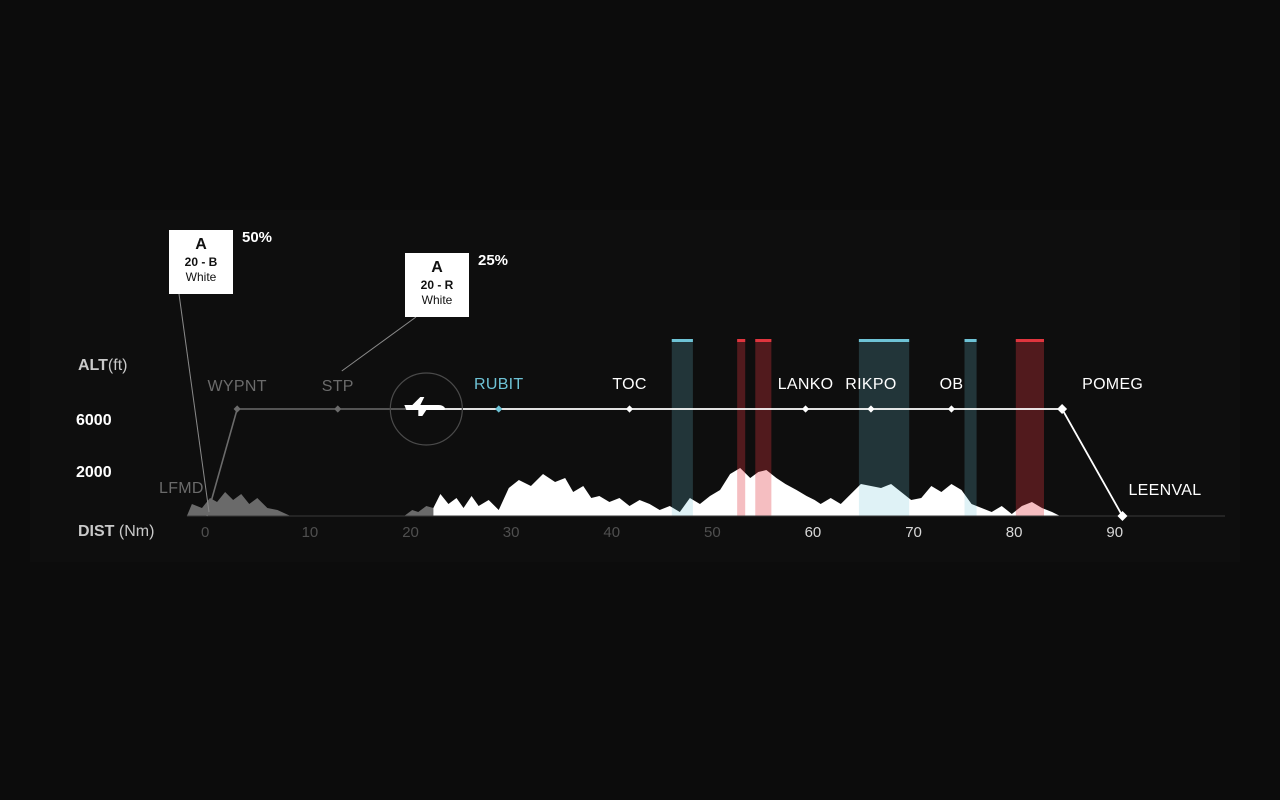  What do you see at coordinates (952, 385) in the screenshot?
I see `waypoint-label-ob: OB` at bounding box center [952, 385].